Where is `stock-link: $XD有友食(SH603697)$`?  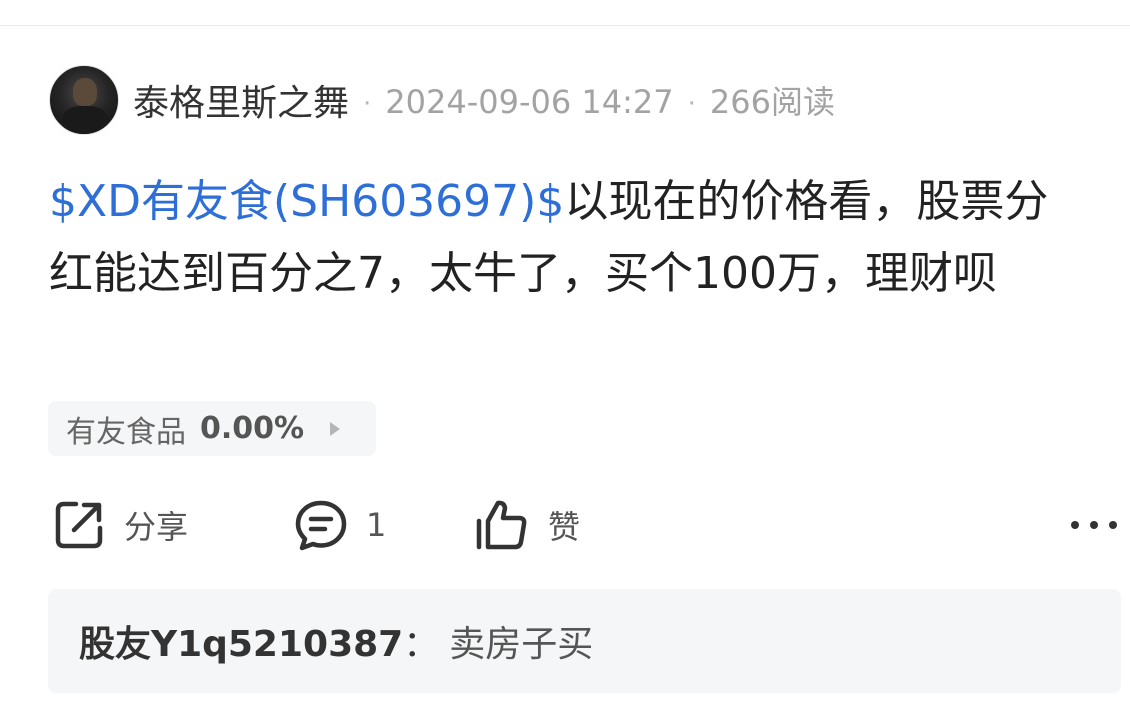
stock-link: $XD有友食(SH603697)$ is located at coordinates (306, 201).